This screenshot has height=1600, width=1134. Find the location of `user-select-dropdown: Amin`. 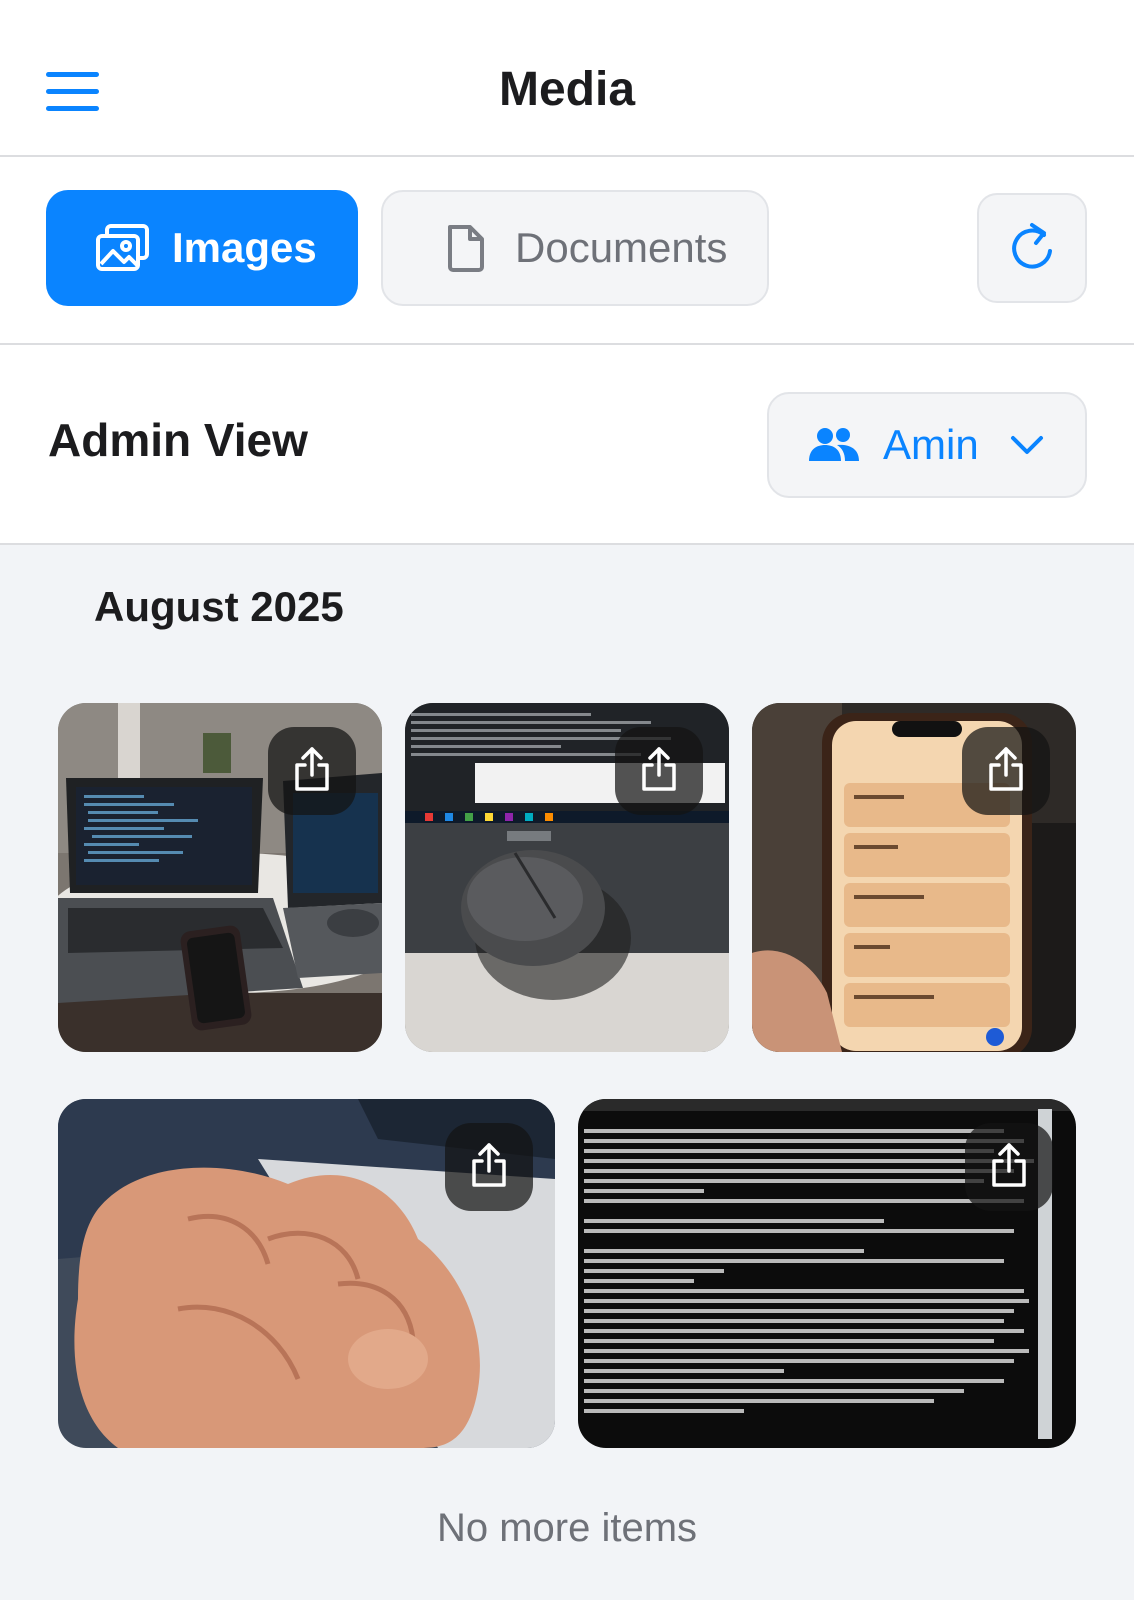

user-select-dropdown: Amin is located at coordinates (927, 445).